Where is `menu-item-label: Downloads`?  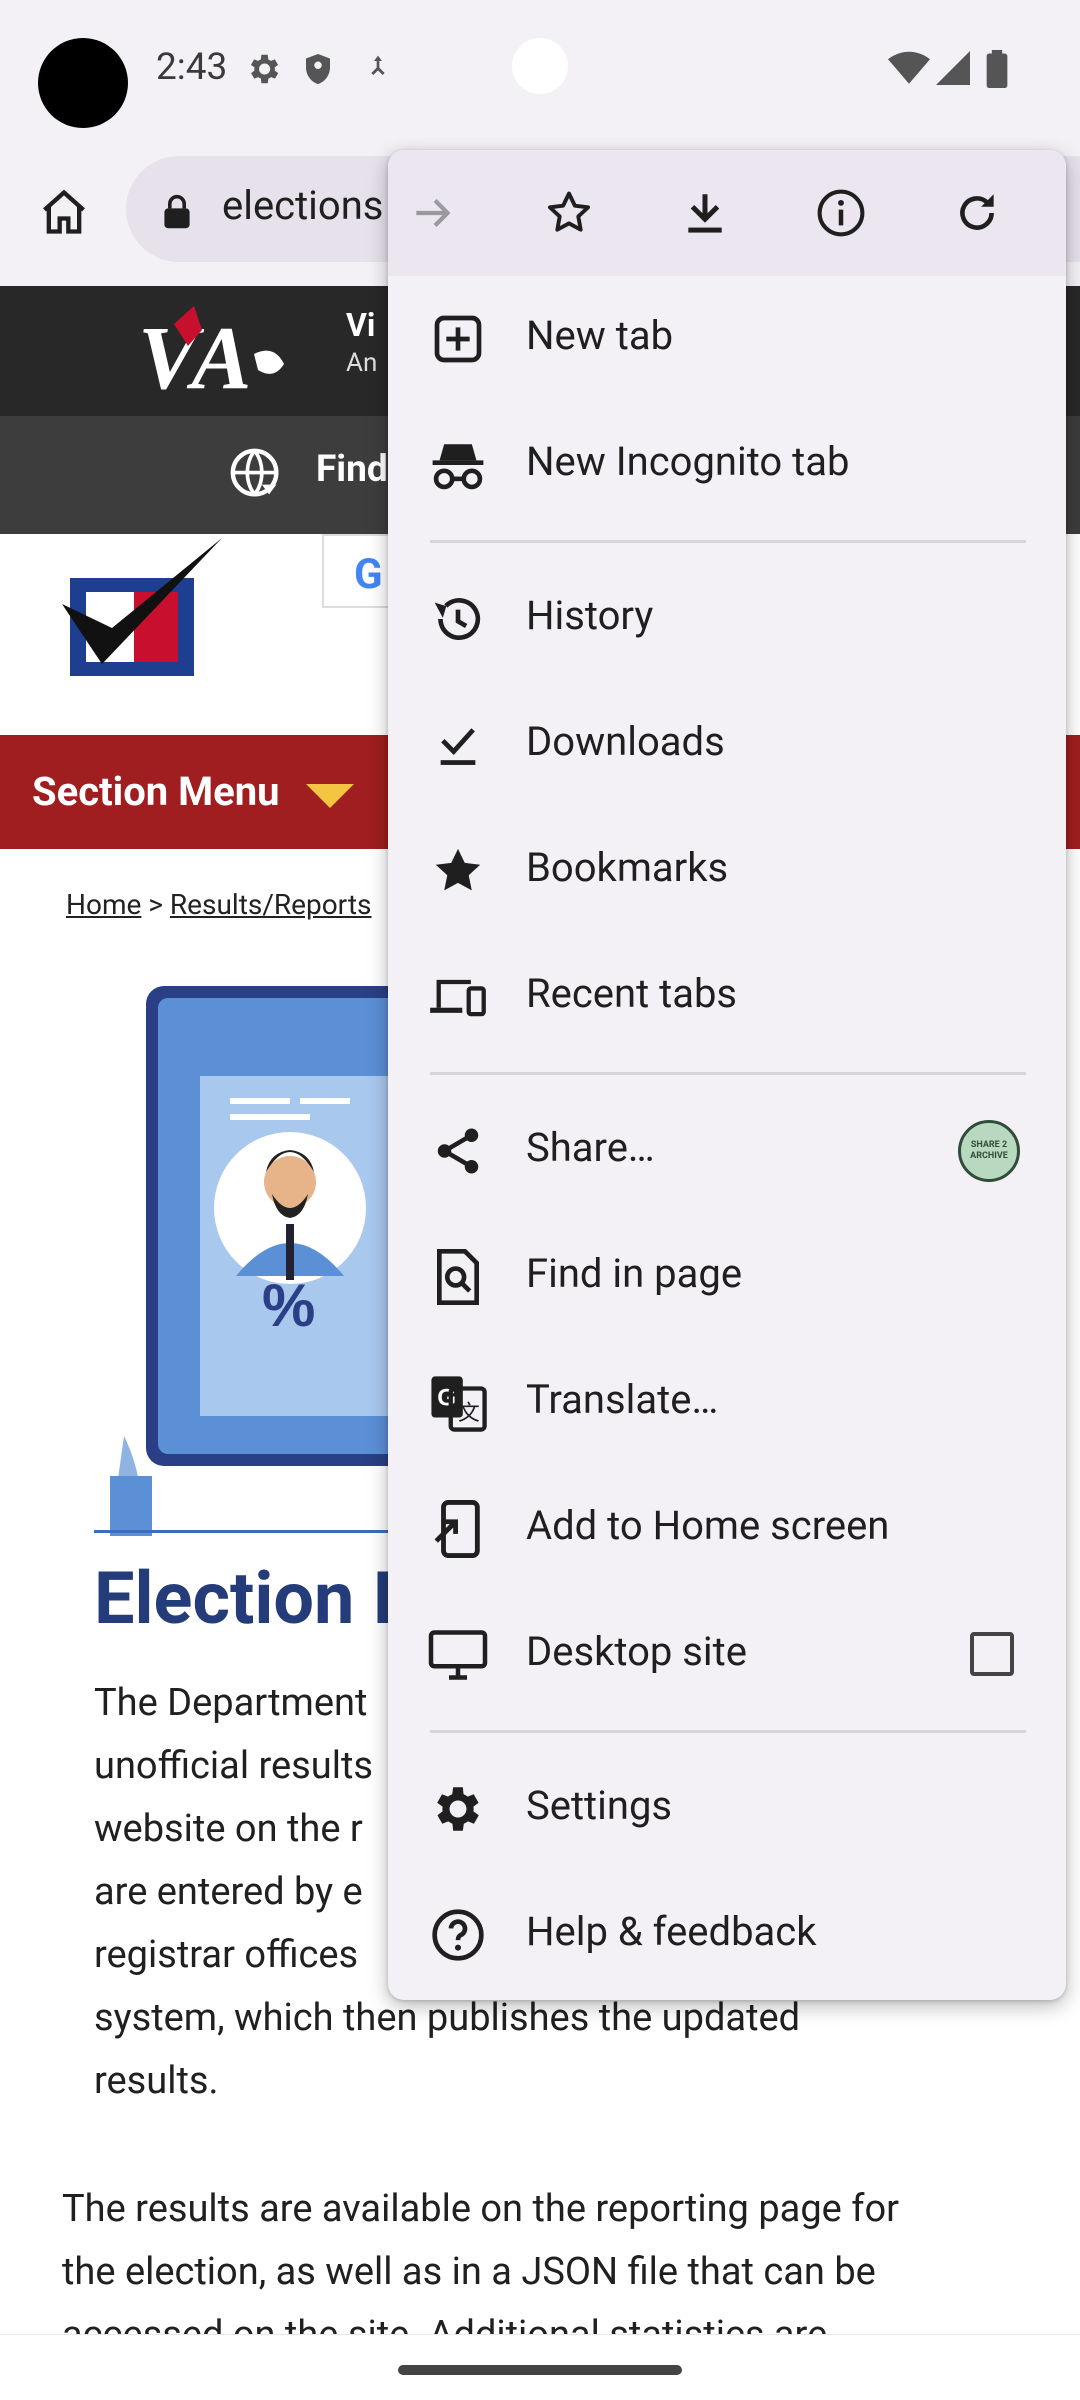
menu-item-label: Downloads is located at coordinates (625, 741).